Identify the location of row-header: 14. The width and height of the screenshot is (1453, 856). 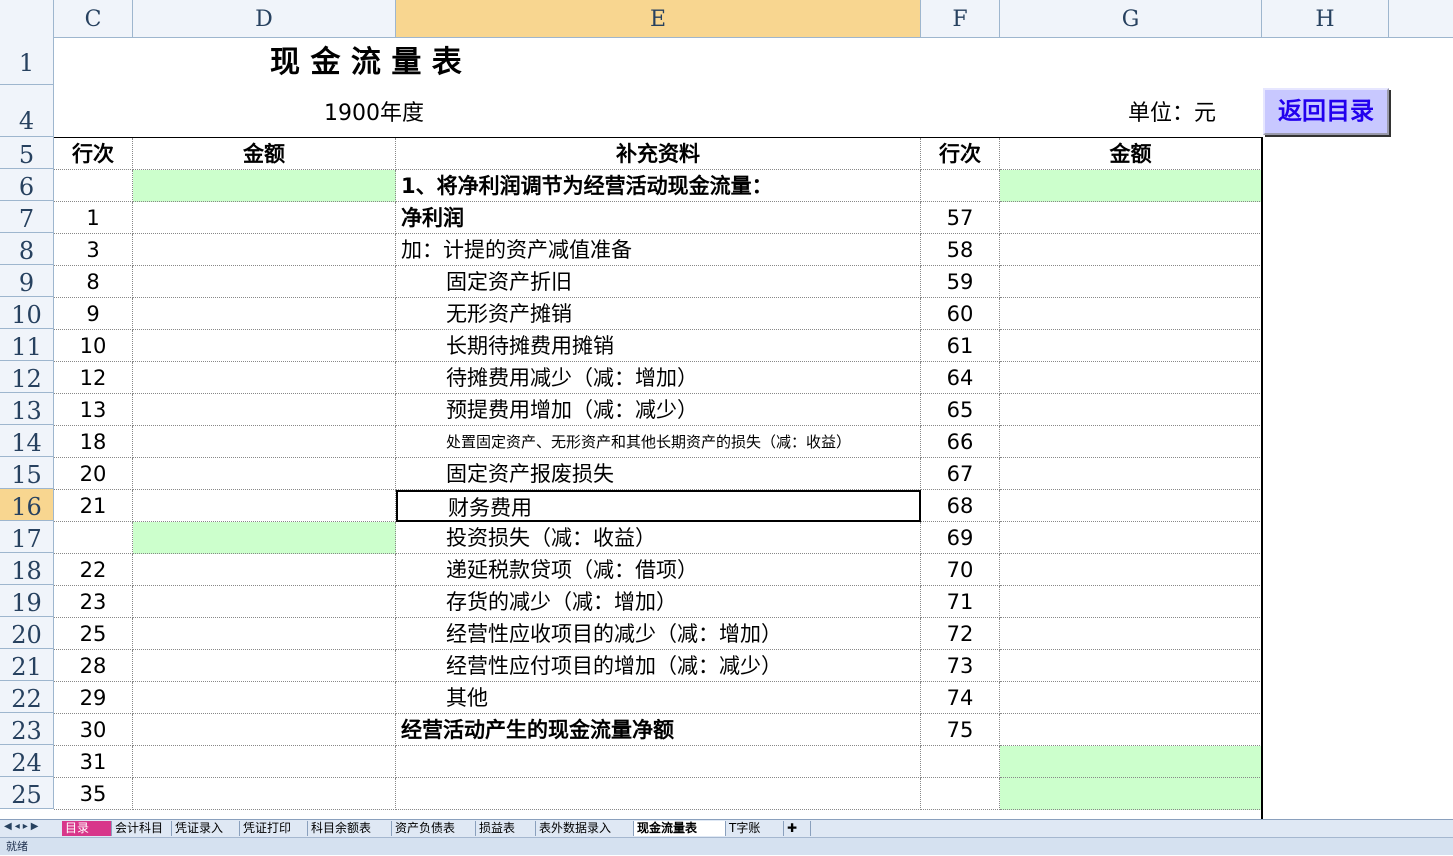
(27, 441).